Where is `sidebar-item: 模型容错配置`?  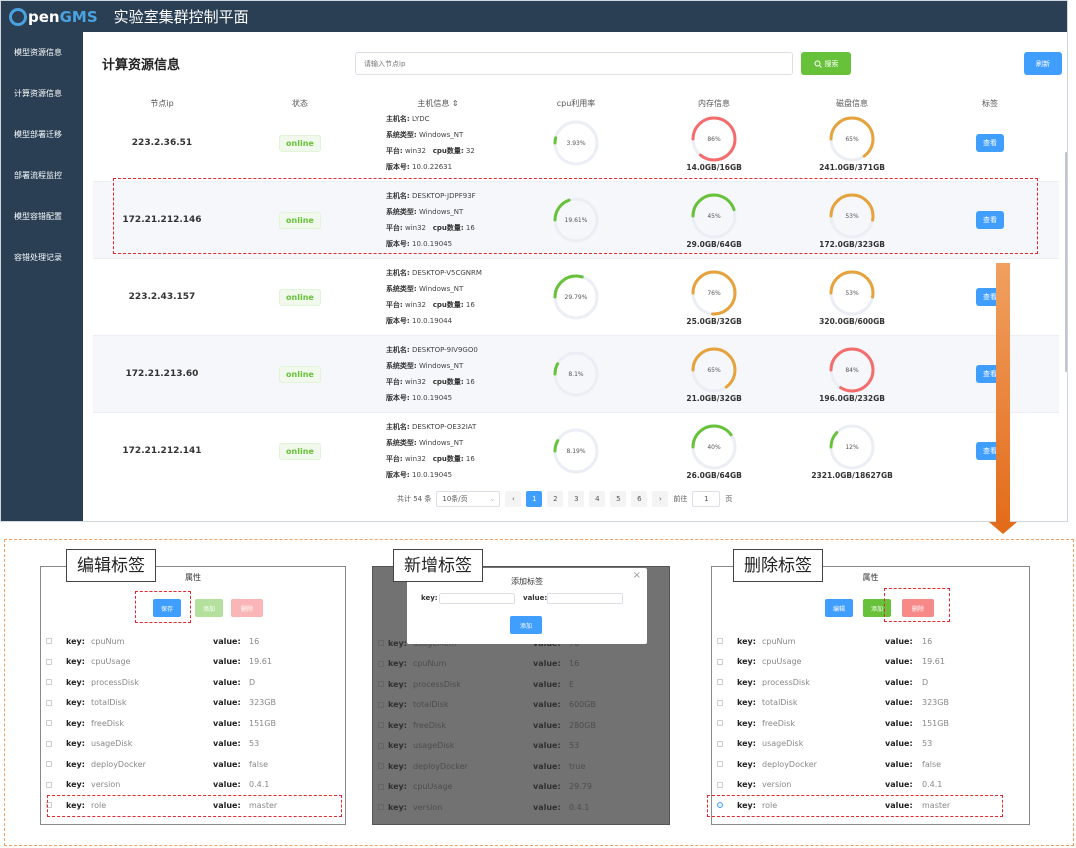 sidebar-item: 模型容错配置 is located at coordinates (42, 216).